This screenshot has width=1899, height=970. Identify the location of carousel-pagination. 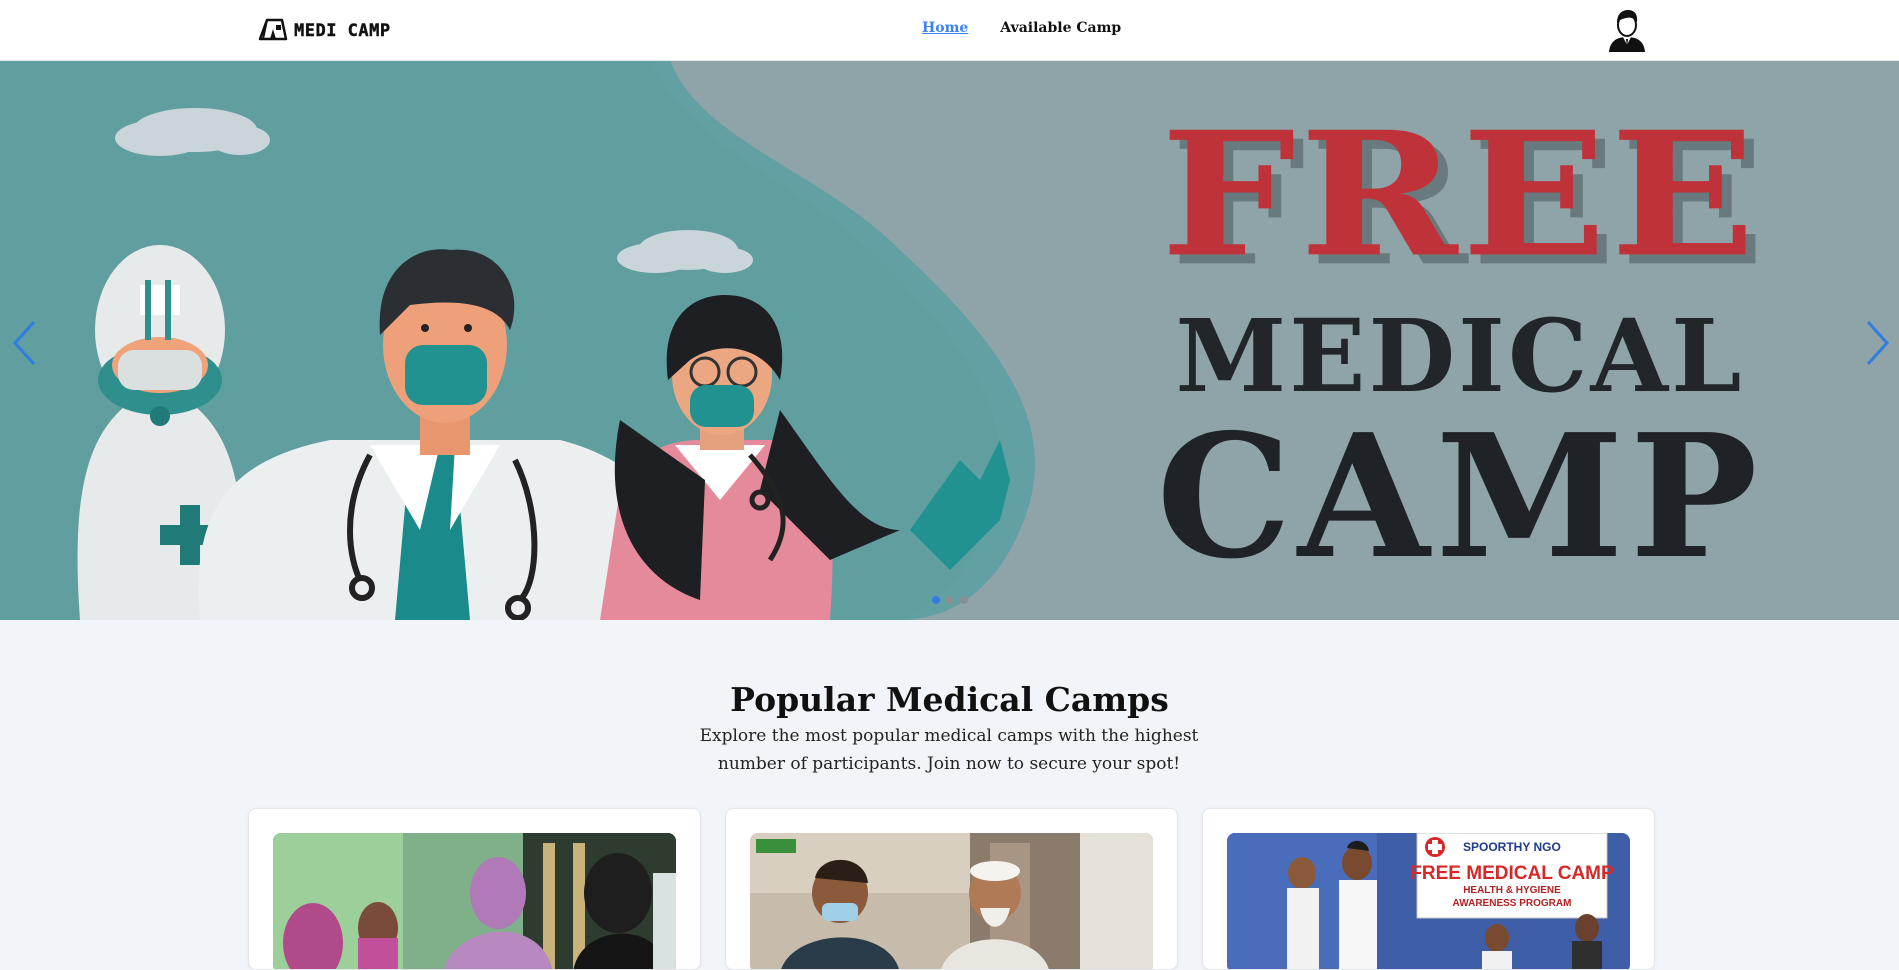
(950, 600).